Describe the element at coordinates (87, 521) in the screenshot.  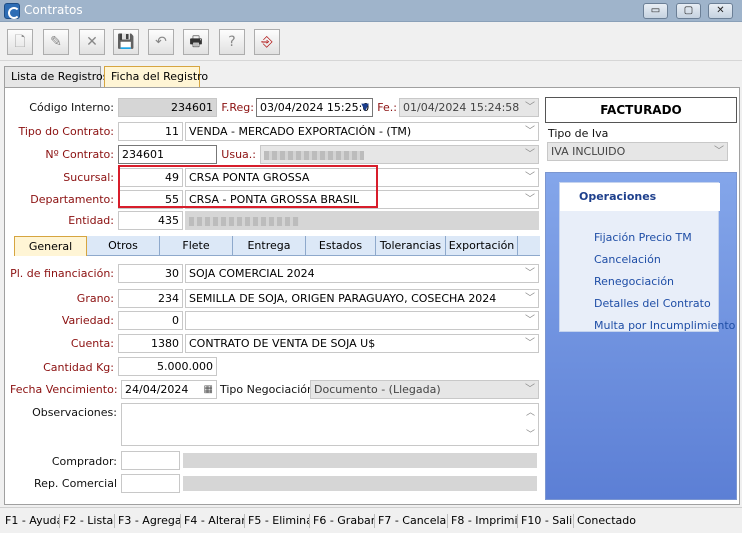
I see `status-f2: F2 - Lista` at that location.